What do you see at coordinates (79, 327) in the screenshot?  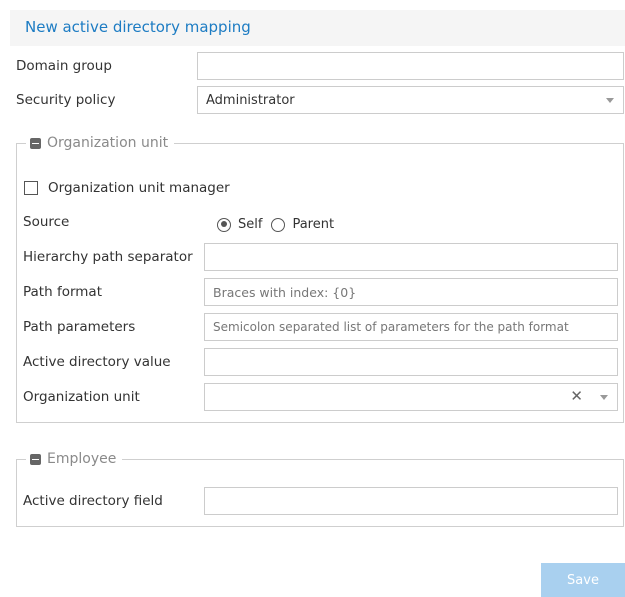 I see `path-parameters-label: Path parameters` at bounding box center [79, 327].